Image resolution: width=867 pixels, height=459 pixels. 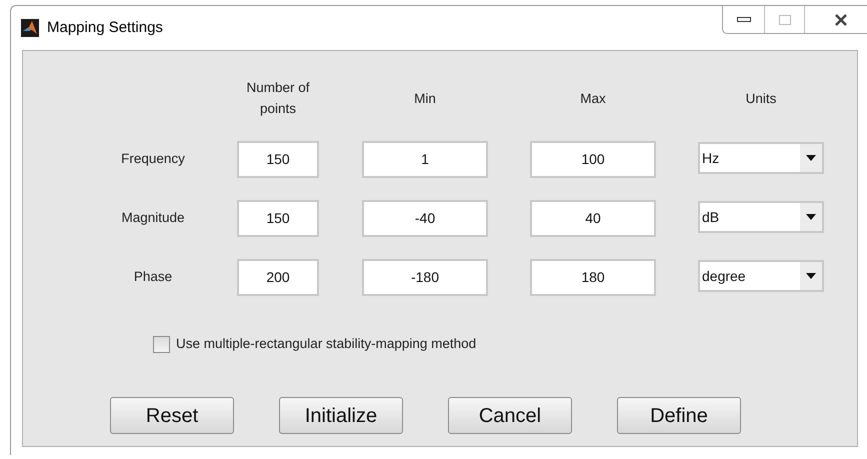 What do you see at coordinates (593, 99) in the screenshot?
I see `column-header: Max` at bounding box center [593, 99].